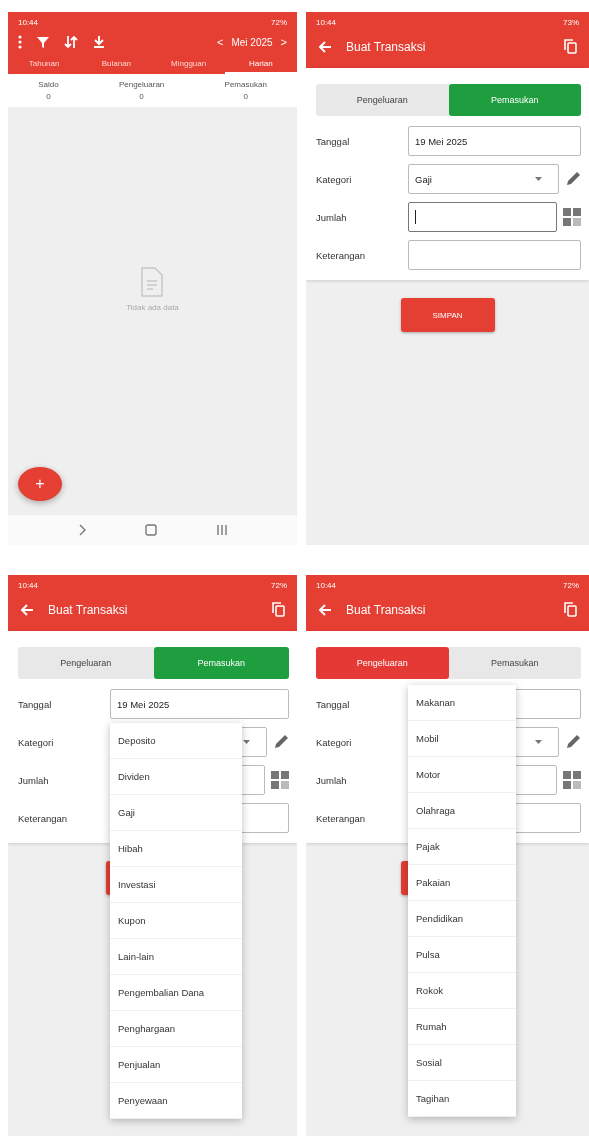  What do you see at coordinates (423, 179) in the screenshot?
I see `field-value: Gaji` at bounding box center [423, 179].